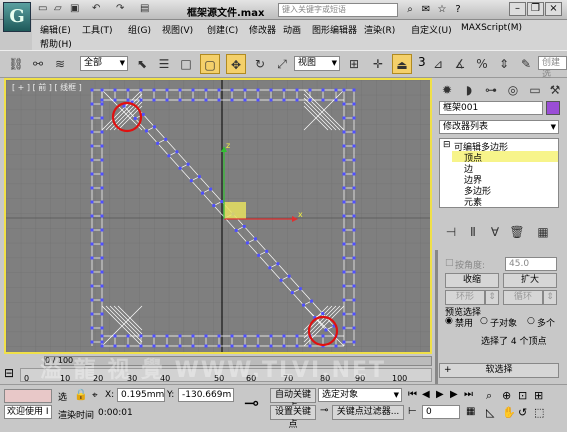 The image size is (567, 432). Describe the element at coordinates (535, 90) in the screenshot. I see `display-tab-icon: ▭` at that location.